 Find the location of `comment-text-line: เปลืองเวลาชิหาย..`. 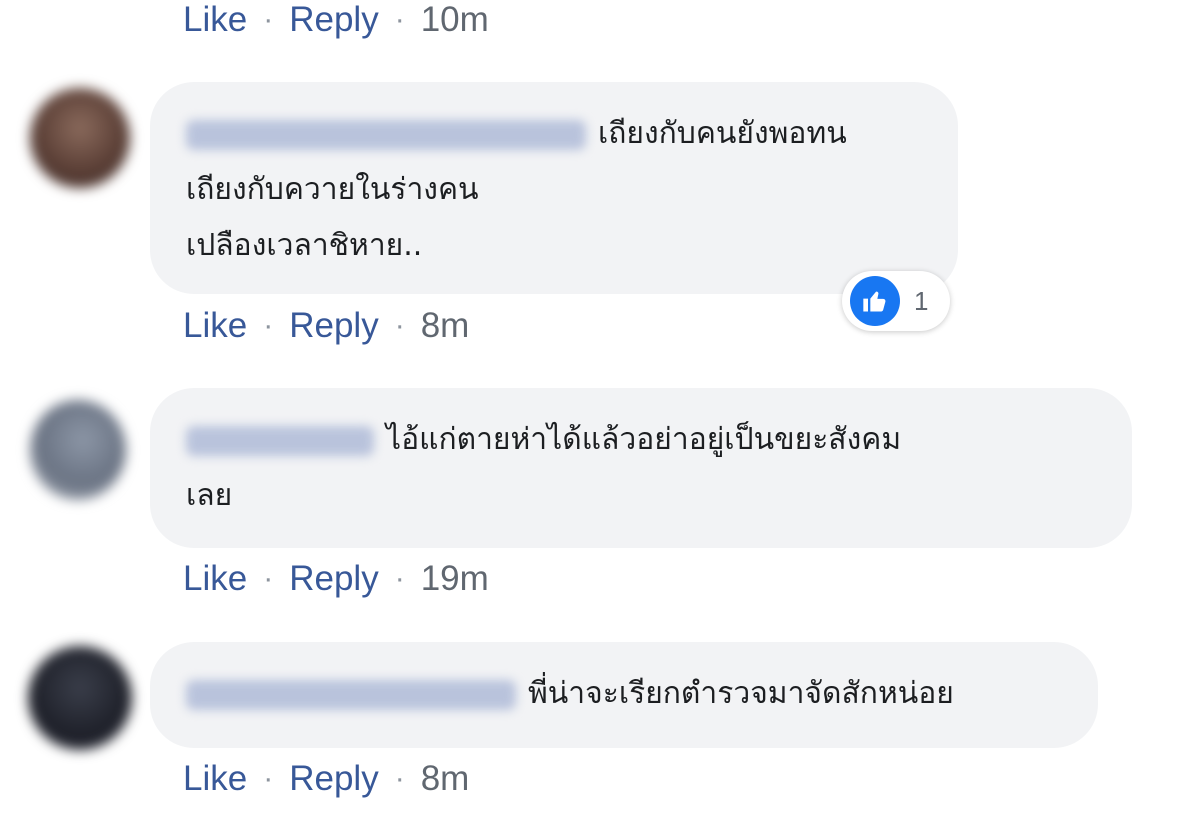

comment-text-line: เปลืองเวลาชิหาย.. is located at coordinates (304, 245).